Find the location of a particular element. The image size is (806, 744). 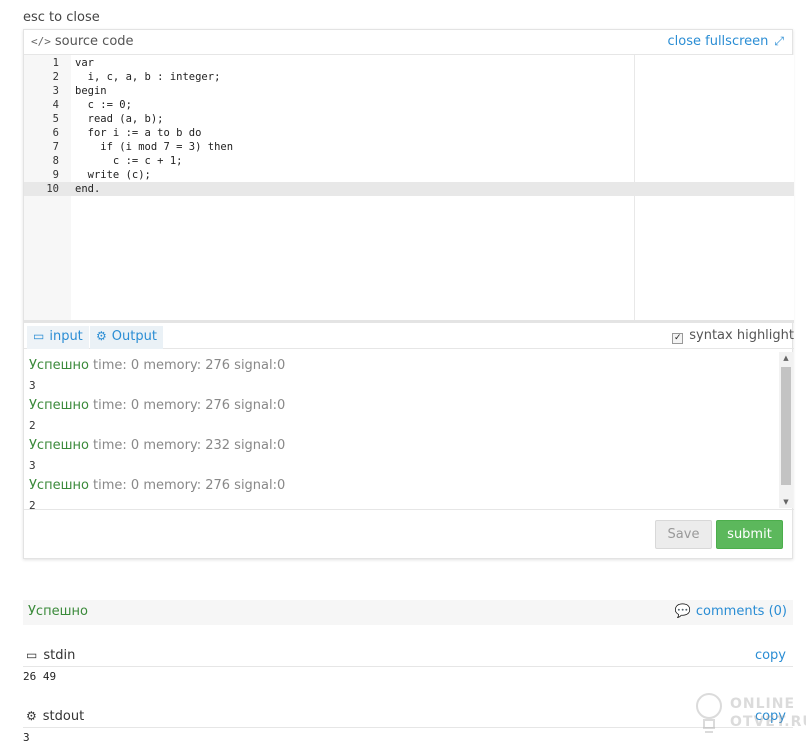

syntax-highlight-toggle: ✓ syntax highlight is located at coordinates (733, 336).